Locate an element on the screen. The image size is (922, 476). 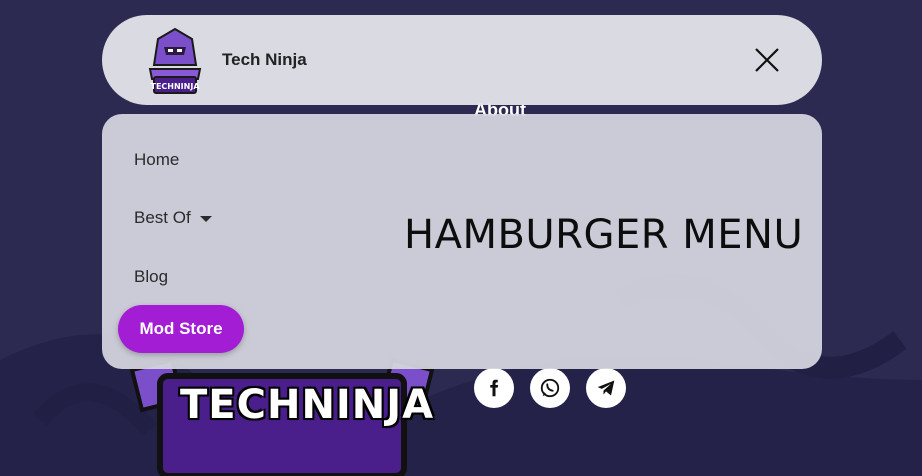
menu-item-home: Home is located at coordinates (156, 160).